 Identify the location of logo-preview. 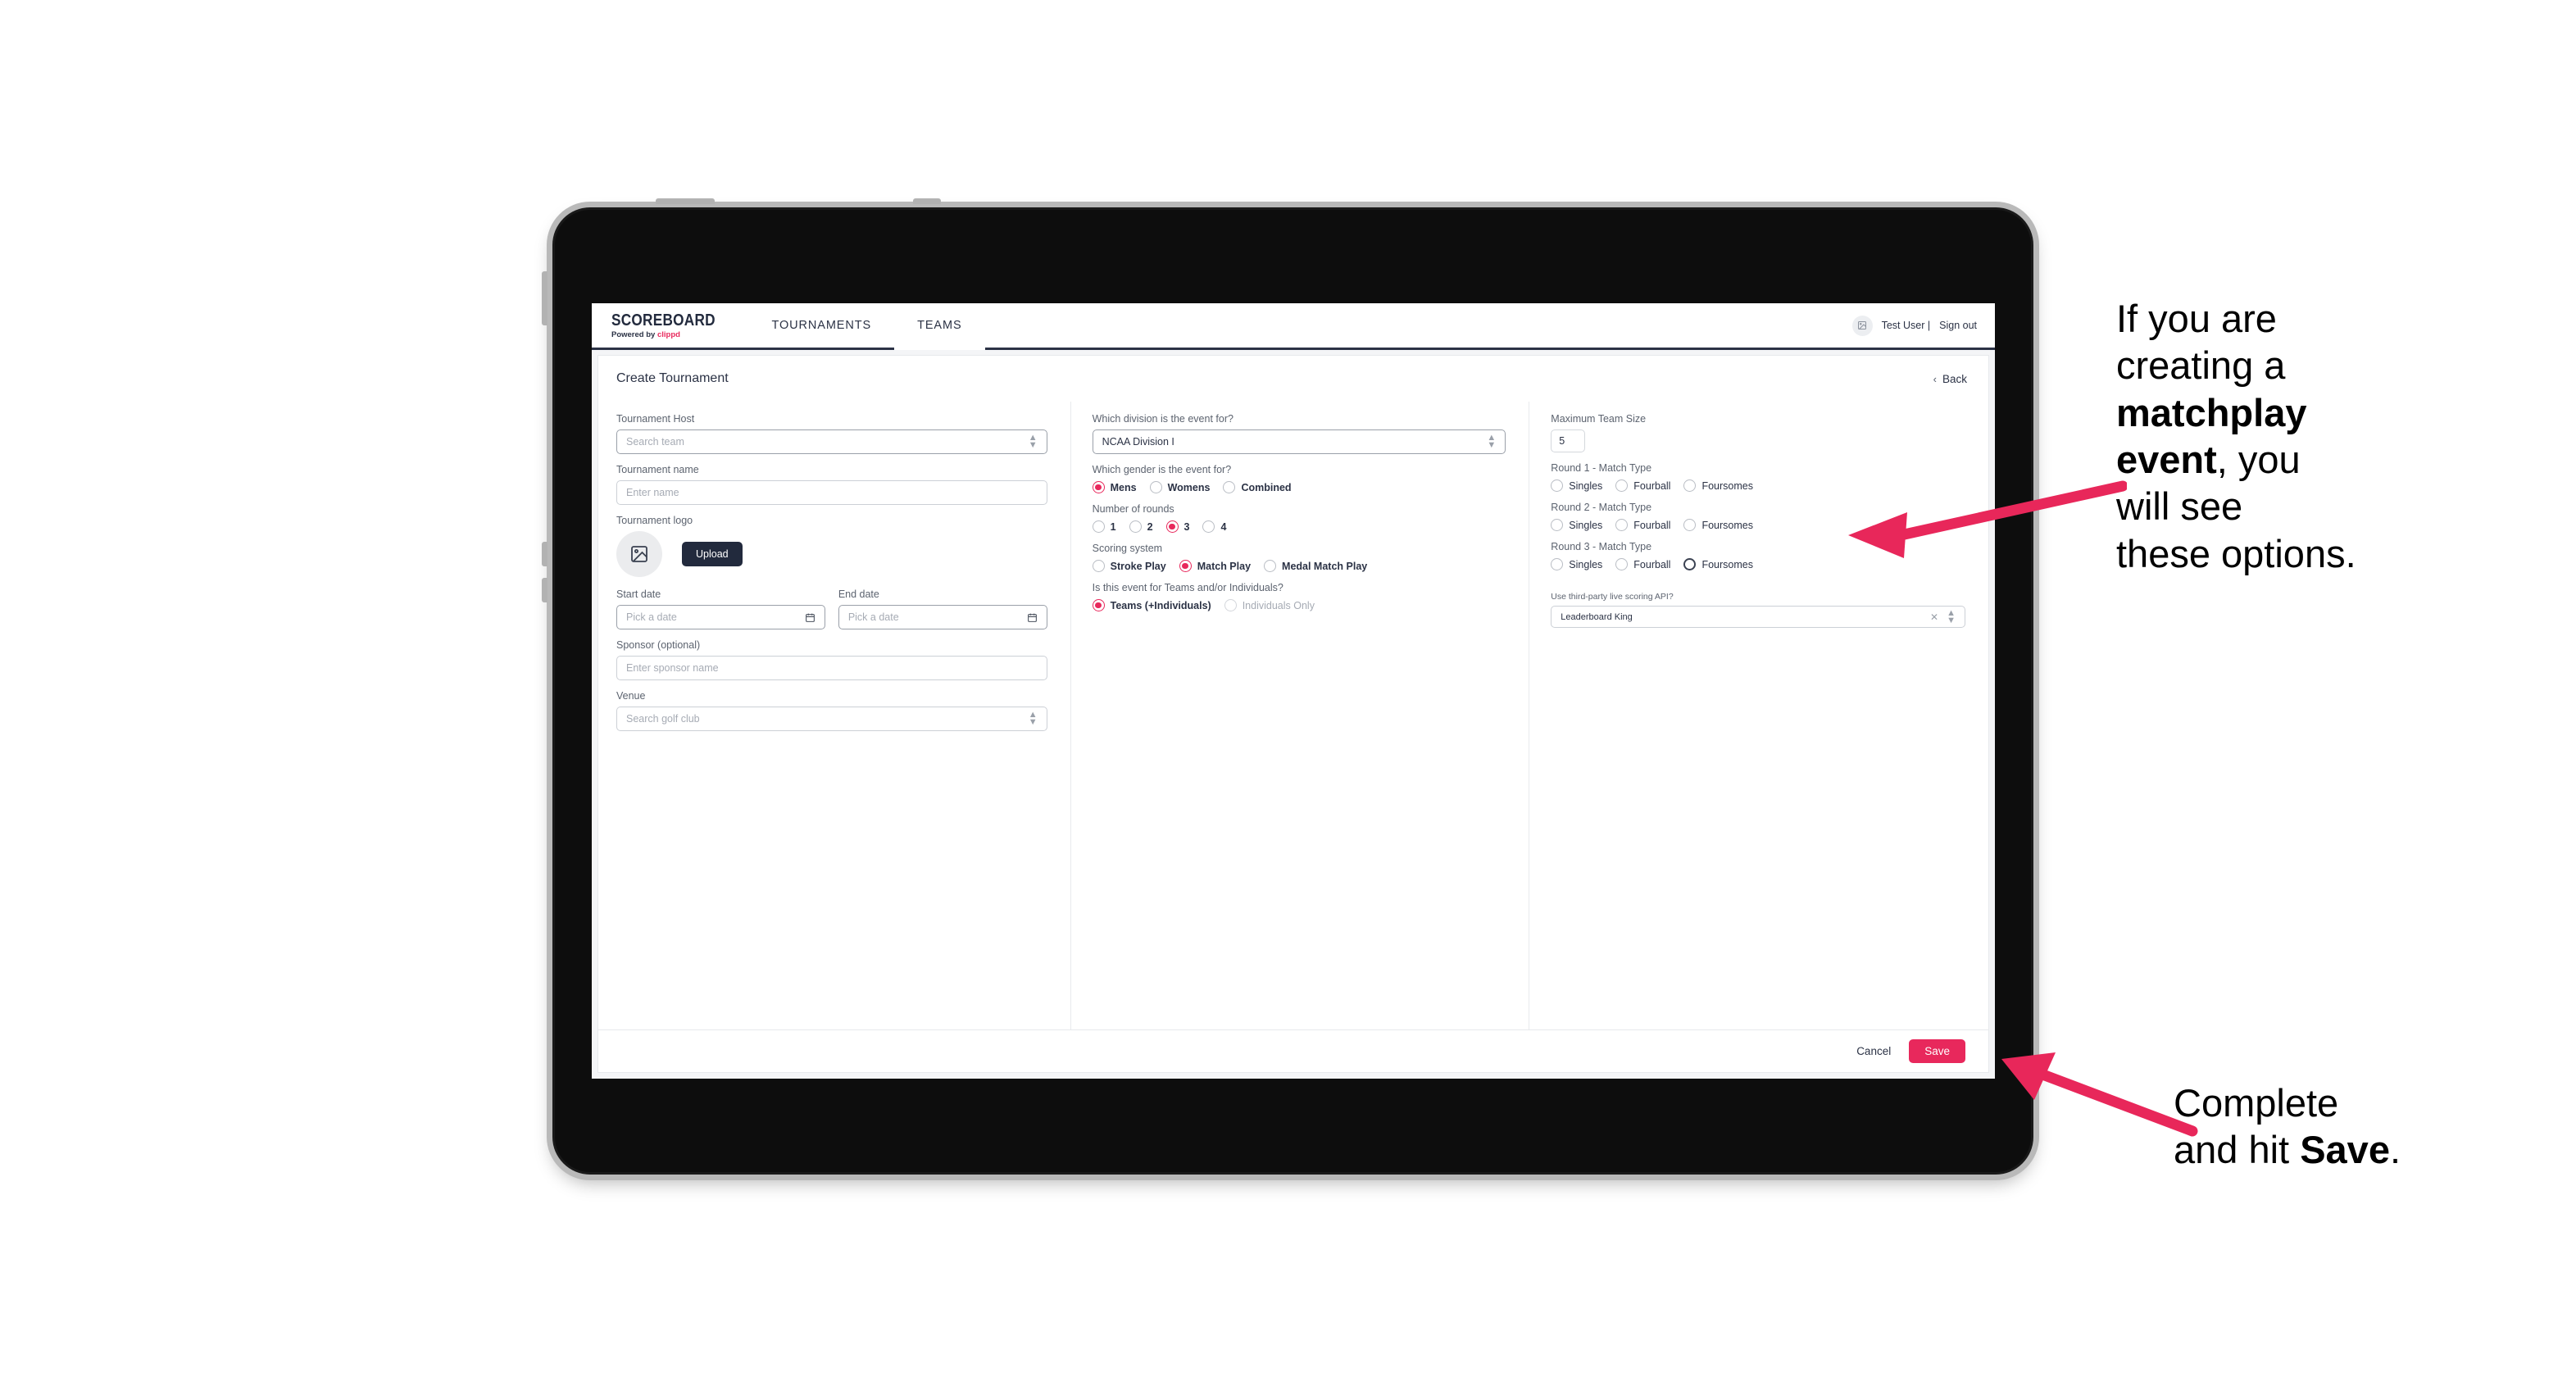
(639, 554).